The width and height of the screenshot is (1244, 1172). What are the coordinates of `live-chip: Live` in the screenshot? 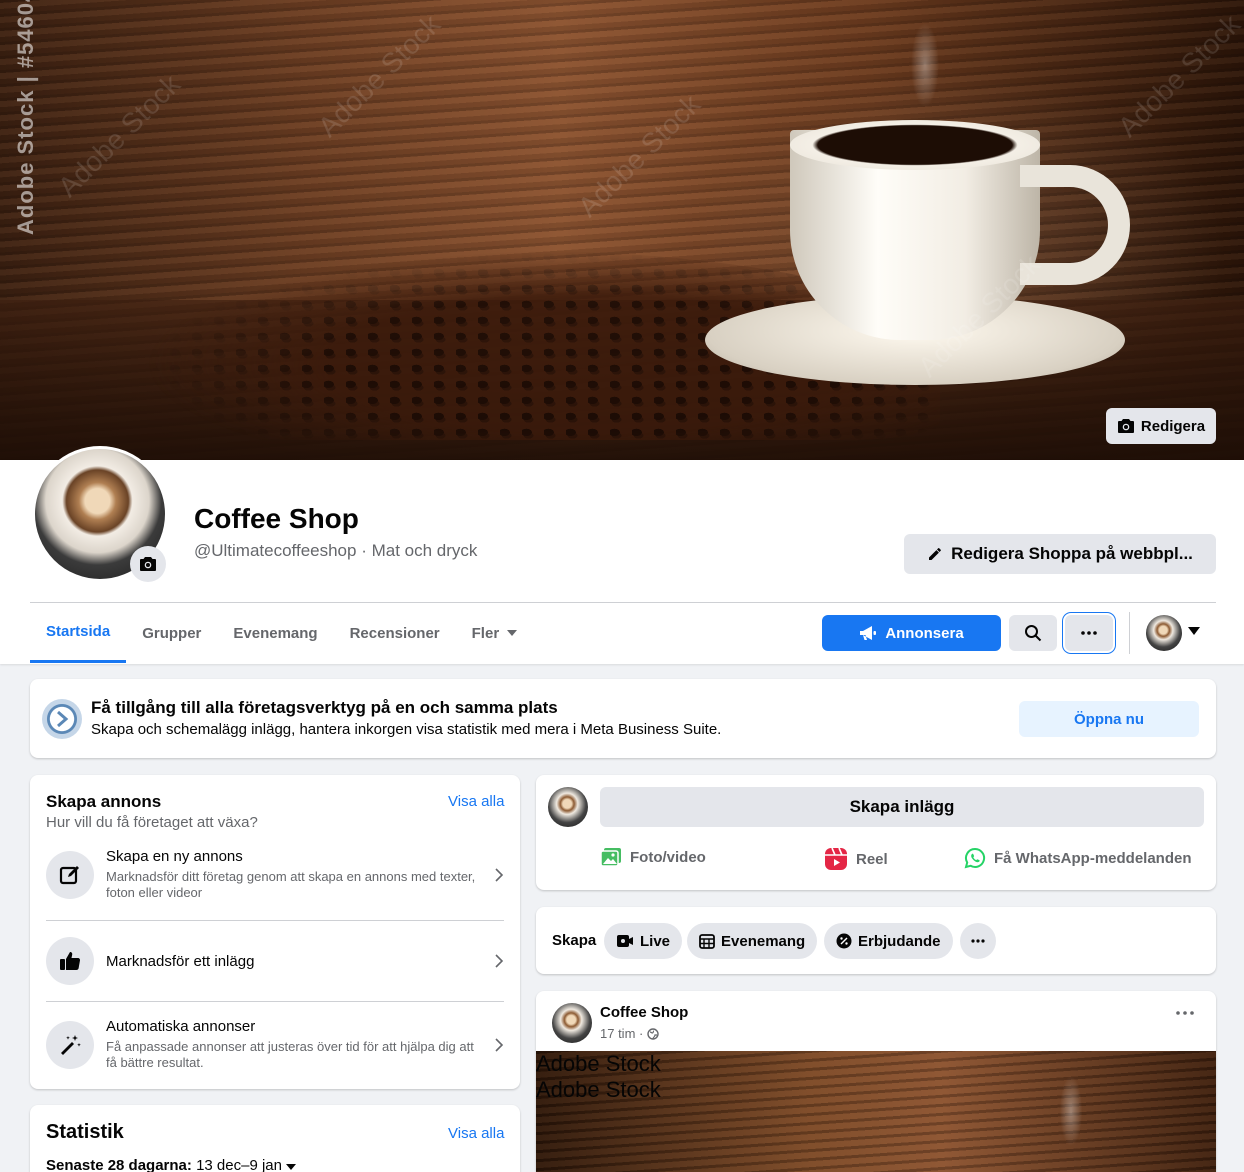 It's located at (643, 941).